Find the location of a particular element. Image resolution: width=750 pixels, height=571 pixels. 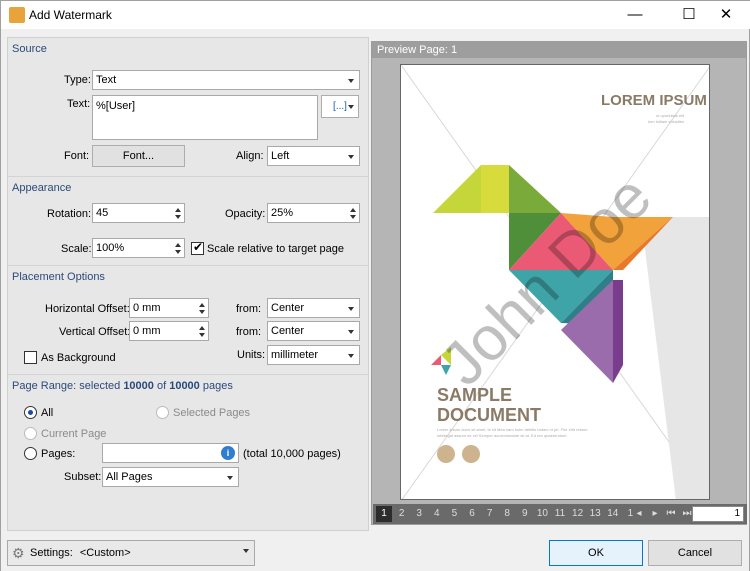

minimize-button: — is located at coordinates (635, 15).